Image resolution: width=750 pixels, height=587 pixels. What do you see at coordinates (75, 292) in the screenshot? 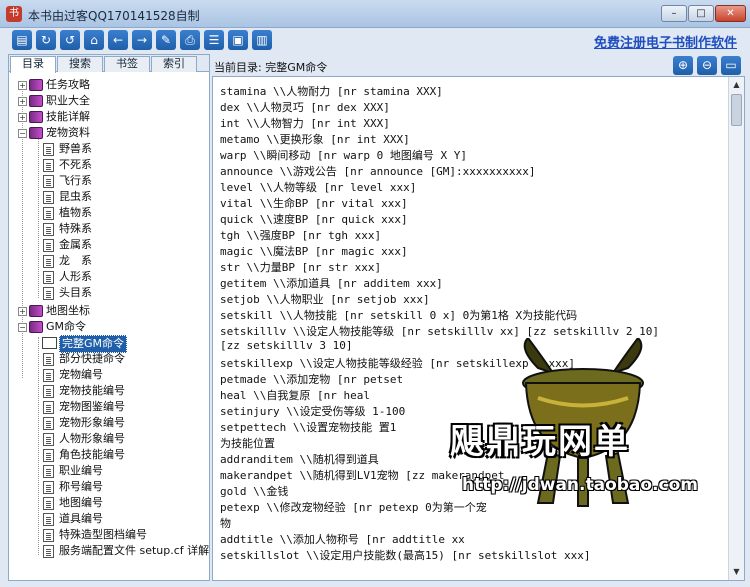
I see `tree-item-label: 头目系` at bounding box center [75, 292].